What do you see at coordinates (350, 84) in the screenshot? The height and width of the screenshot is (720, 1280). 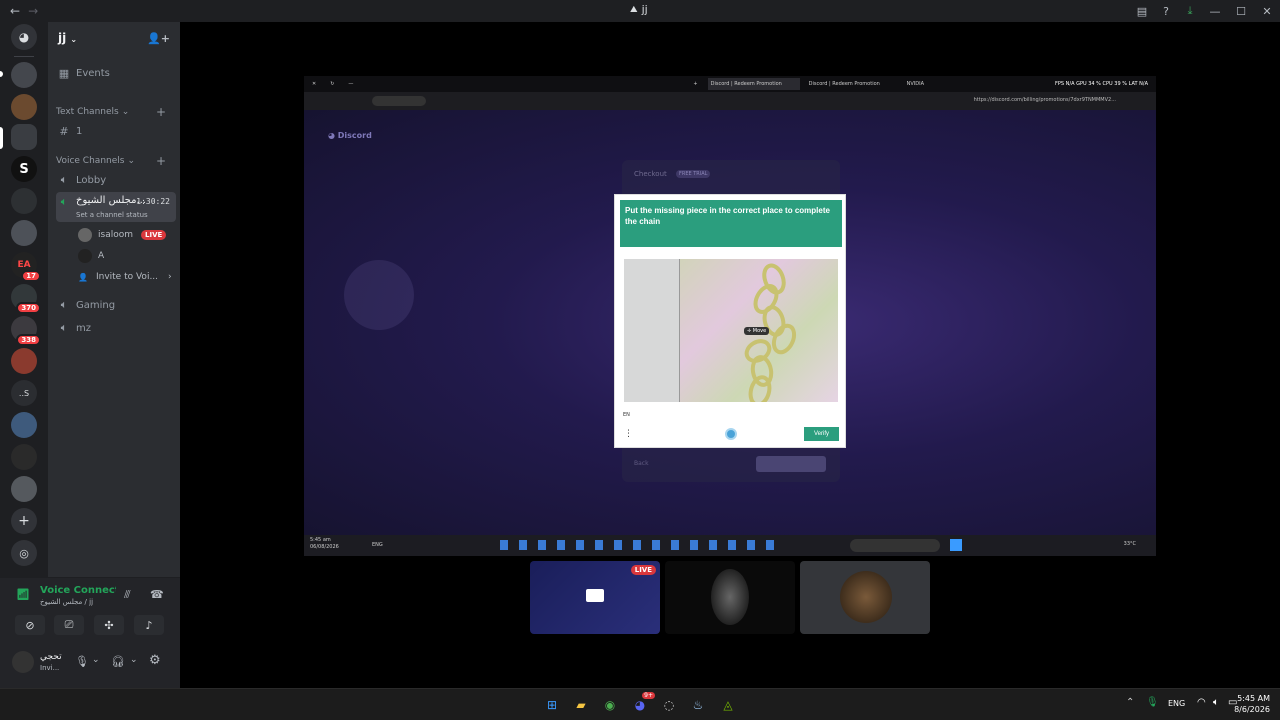 I see `minimize-icon: —` at bounding box center [350, 84].